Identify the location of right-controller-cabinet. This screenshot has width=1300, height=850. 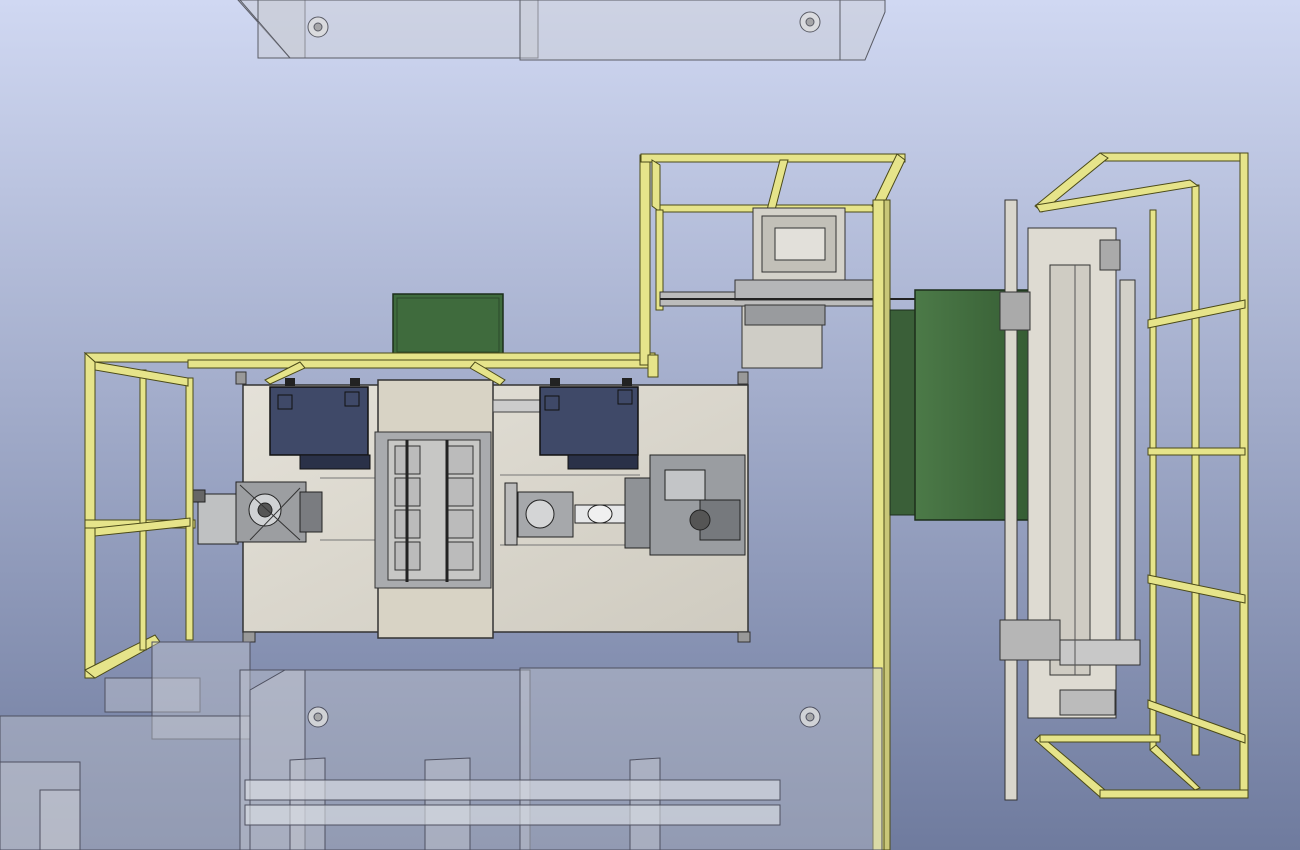
(589, 424).